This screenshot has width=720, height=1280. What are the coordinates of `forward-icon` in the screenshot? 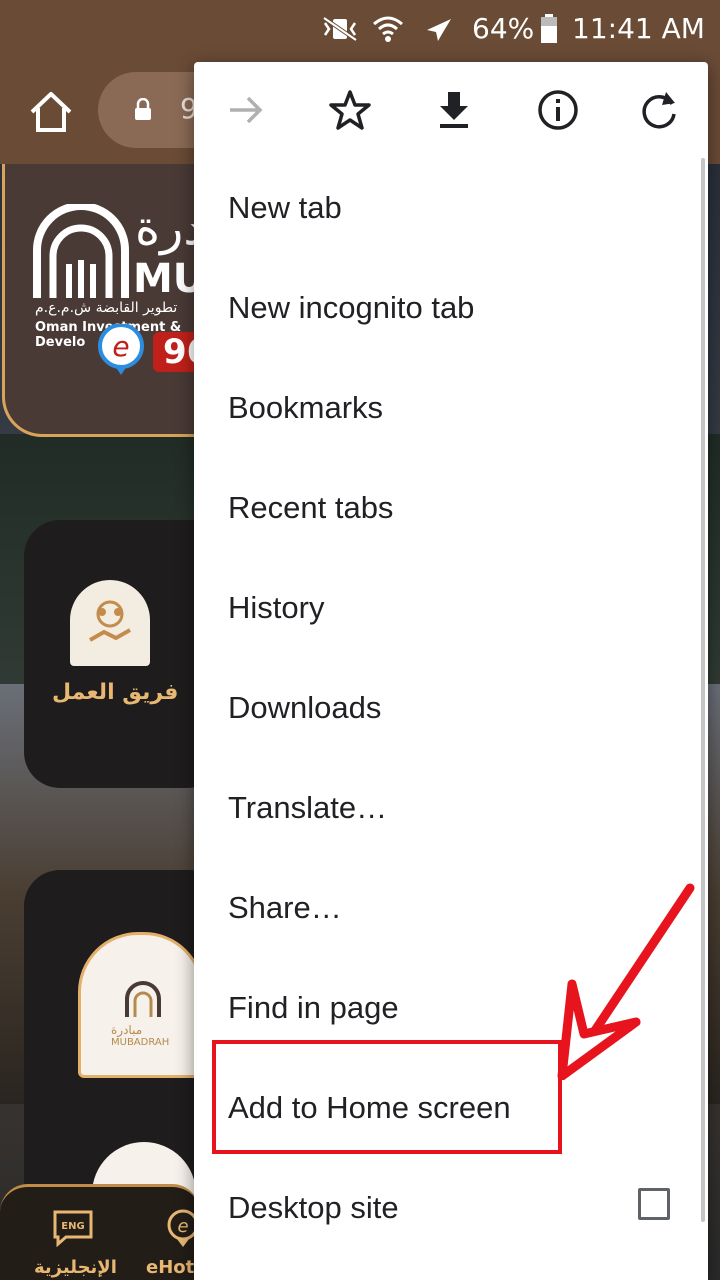 It's located at (246, 110).